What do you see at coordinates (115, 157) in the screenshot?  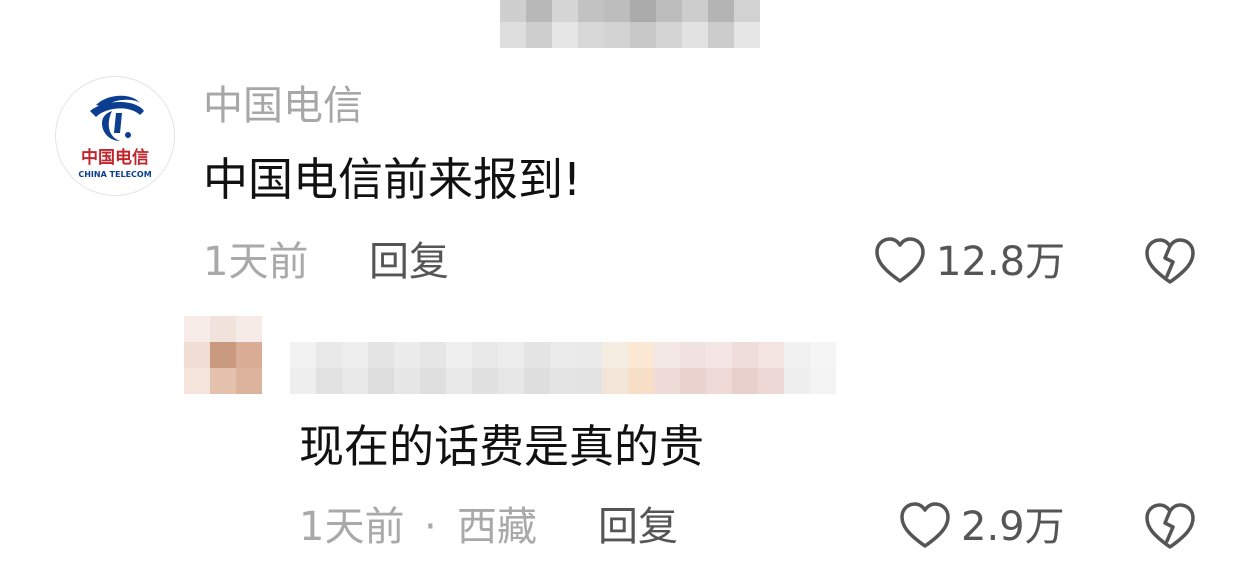 I see `logo-cn-text: 中国电信` at bounding box center [115, 157].